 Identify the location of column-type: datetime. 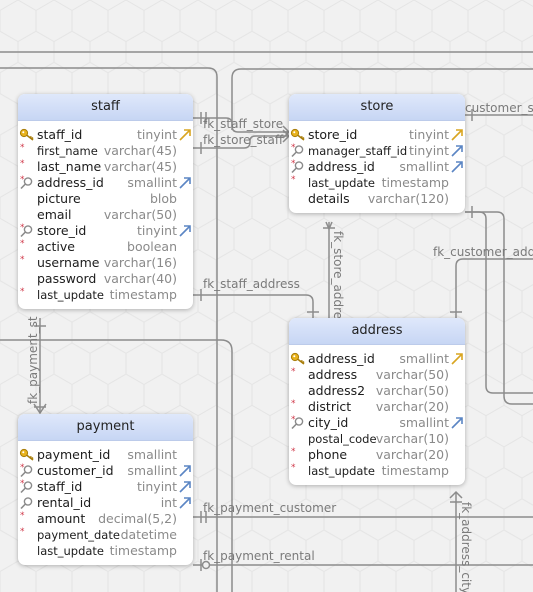
(148, 534).